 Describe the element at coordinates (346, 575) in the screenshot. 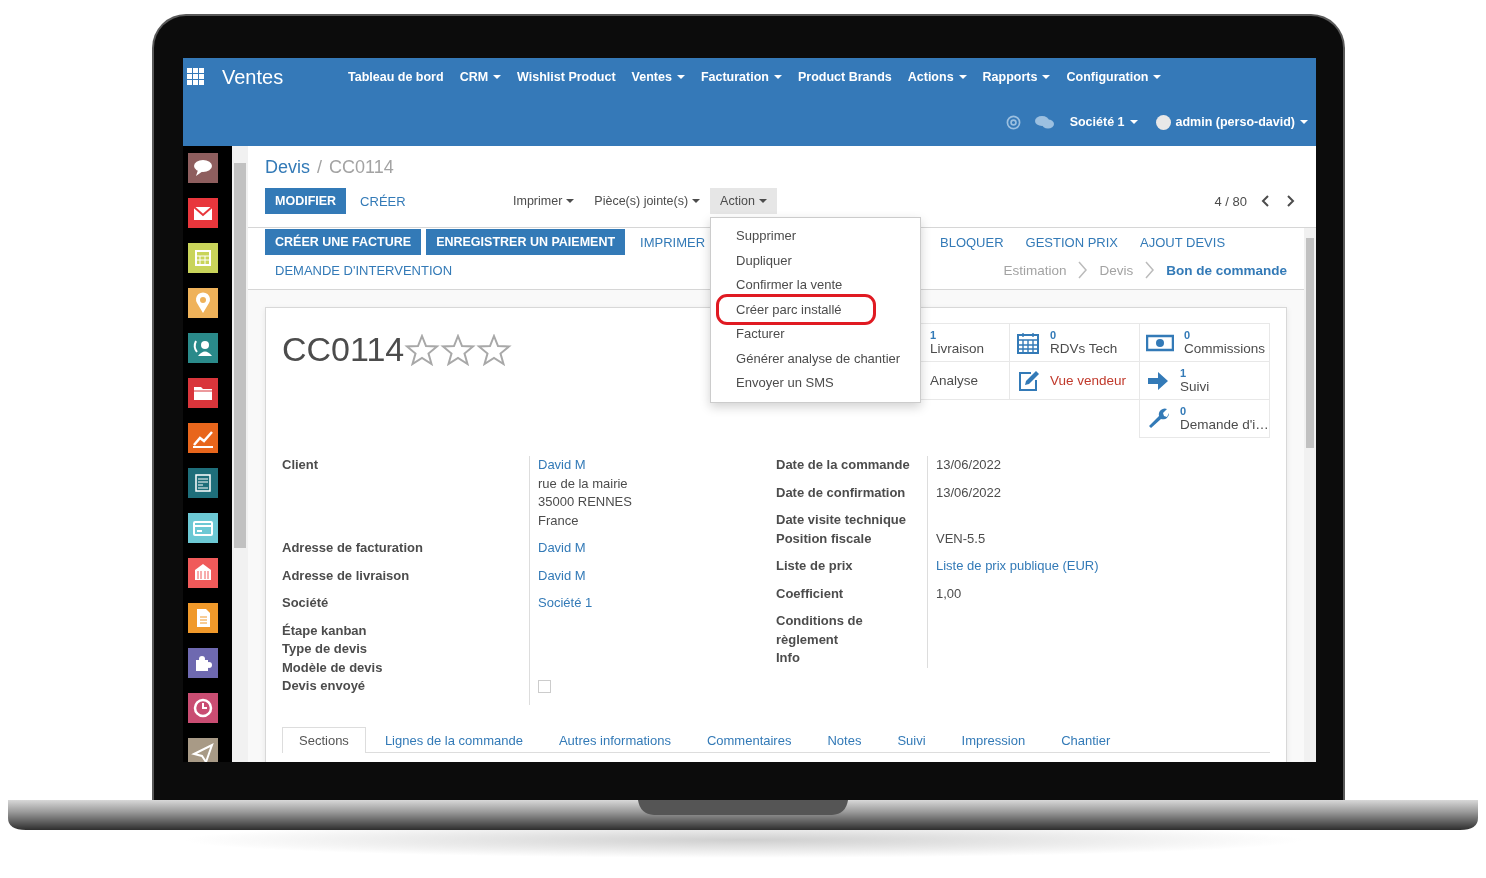

I see `field-label: Adresse de livraison` at that location.